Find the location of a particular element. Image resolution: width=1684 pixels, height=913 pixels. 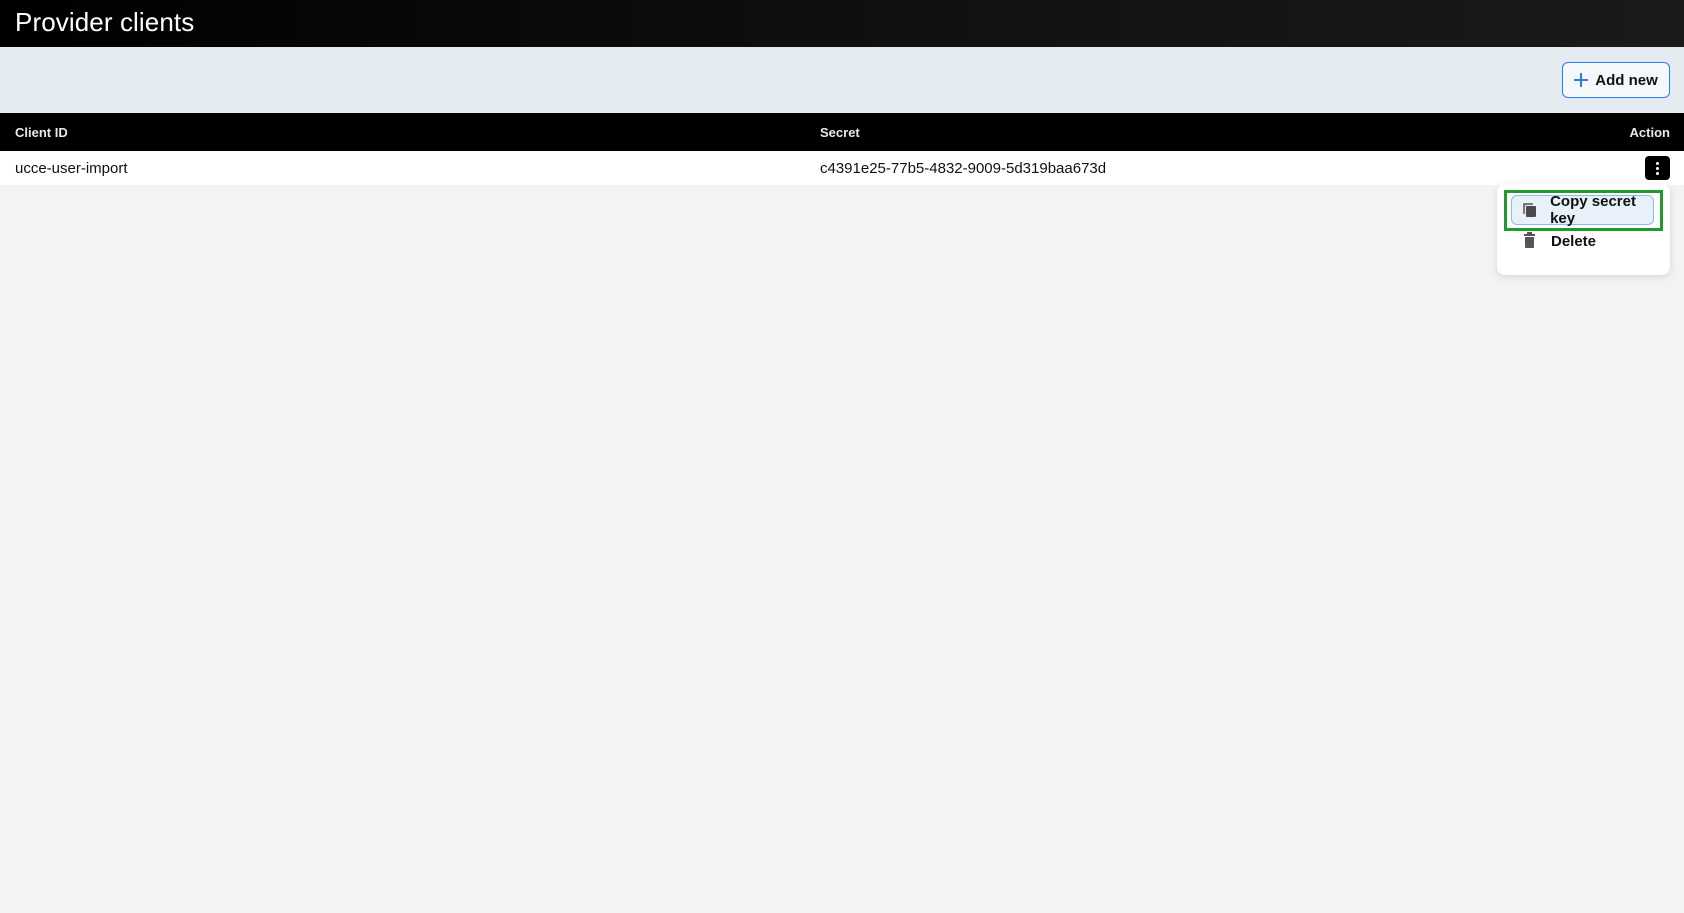

row-actions-button is located at coordinates (1657, 168).